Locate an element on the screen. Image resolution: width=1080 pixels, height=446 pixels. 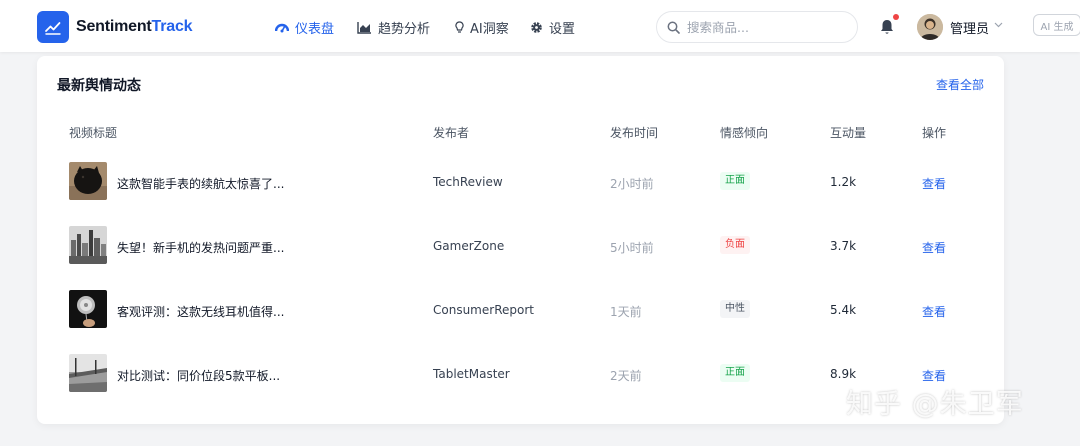
row-publish-time: 2天前 is located at coordinates (626, 376).